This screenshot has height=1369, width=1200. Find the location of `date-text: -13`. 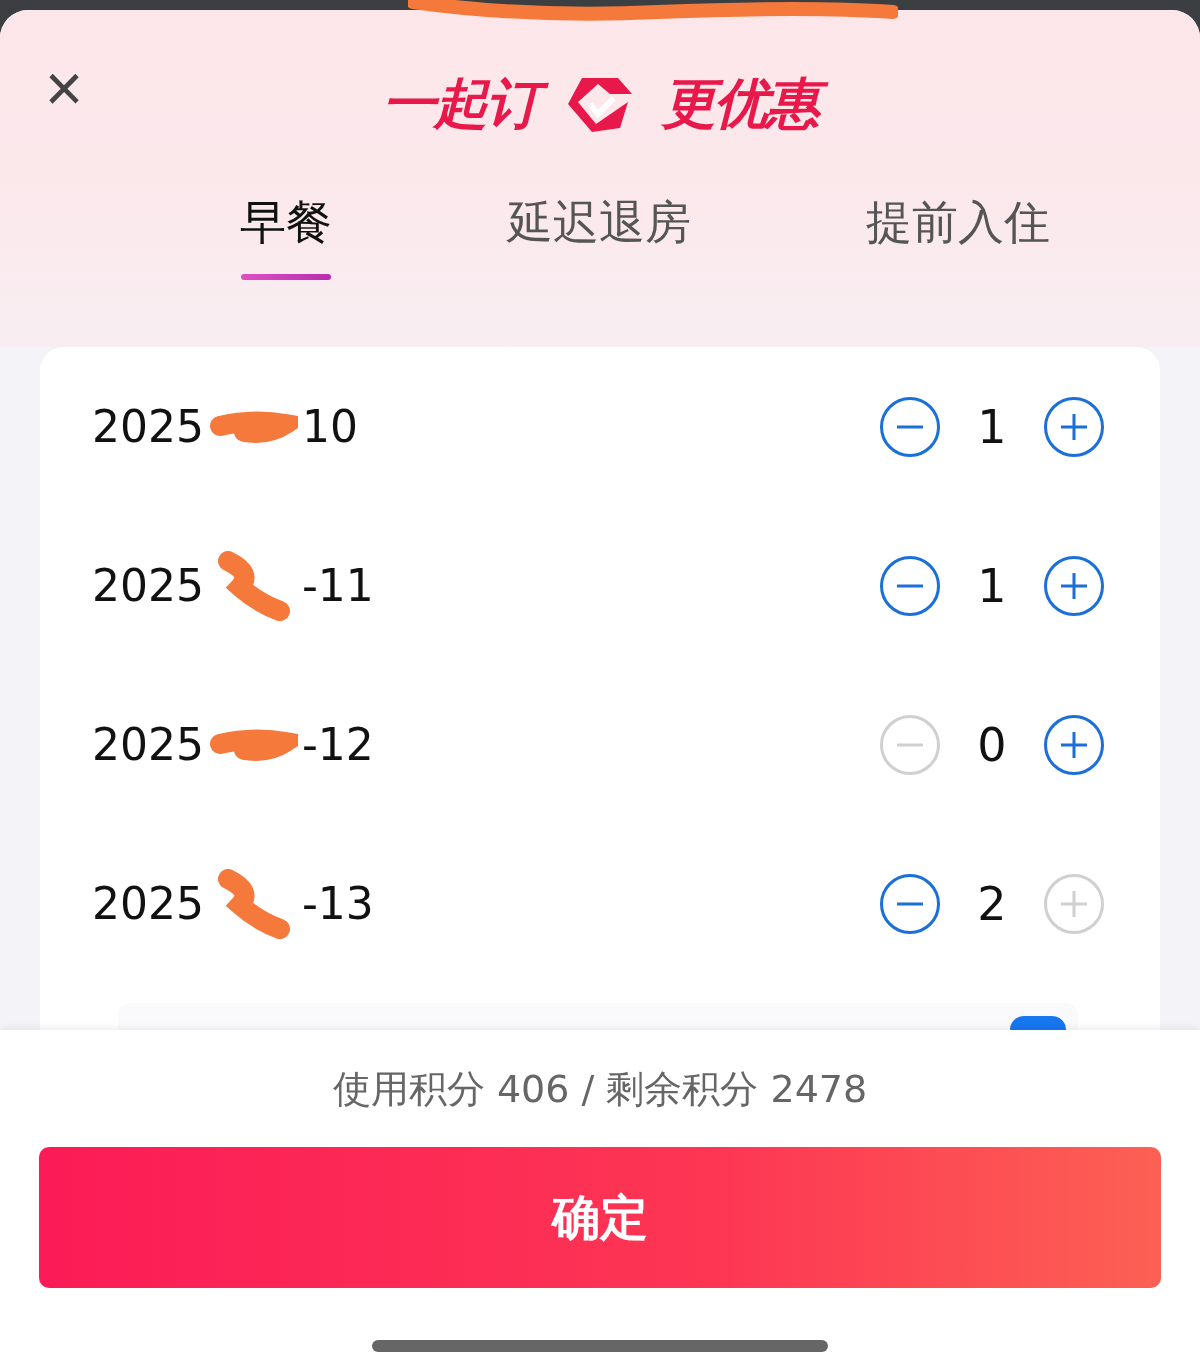

date-text: -13 is located at coordinates (338, 903).